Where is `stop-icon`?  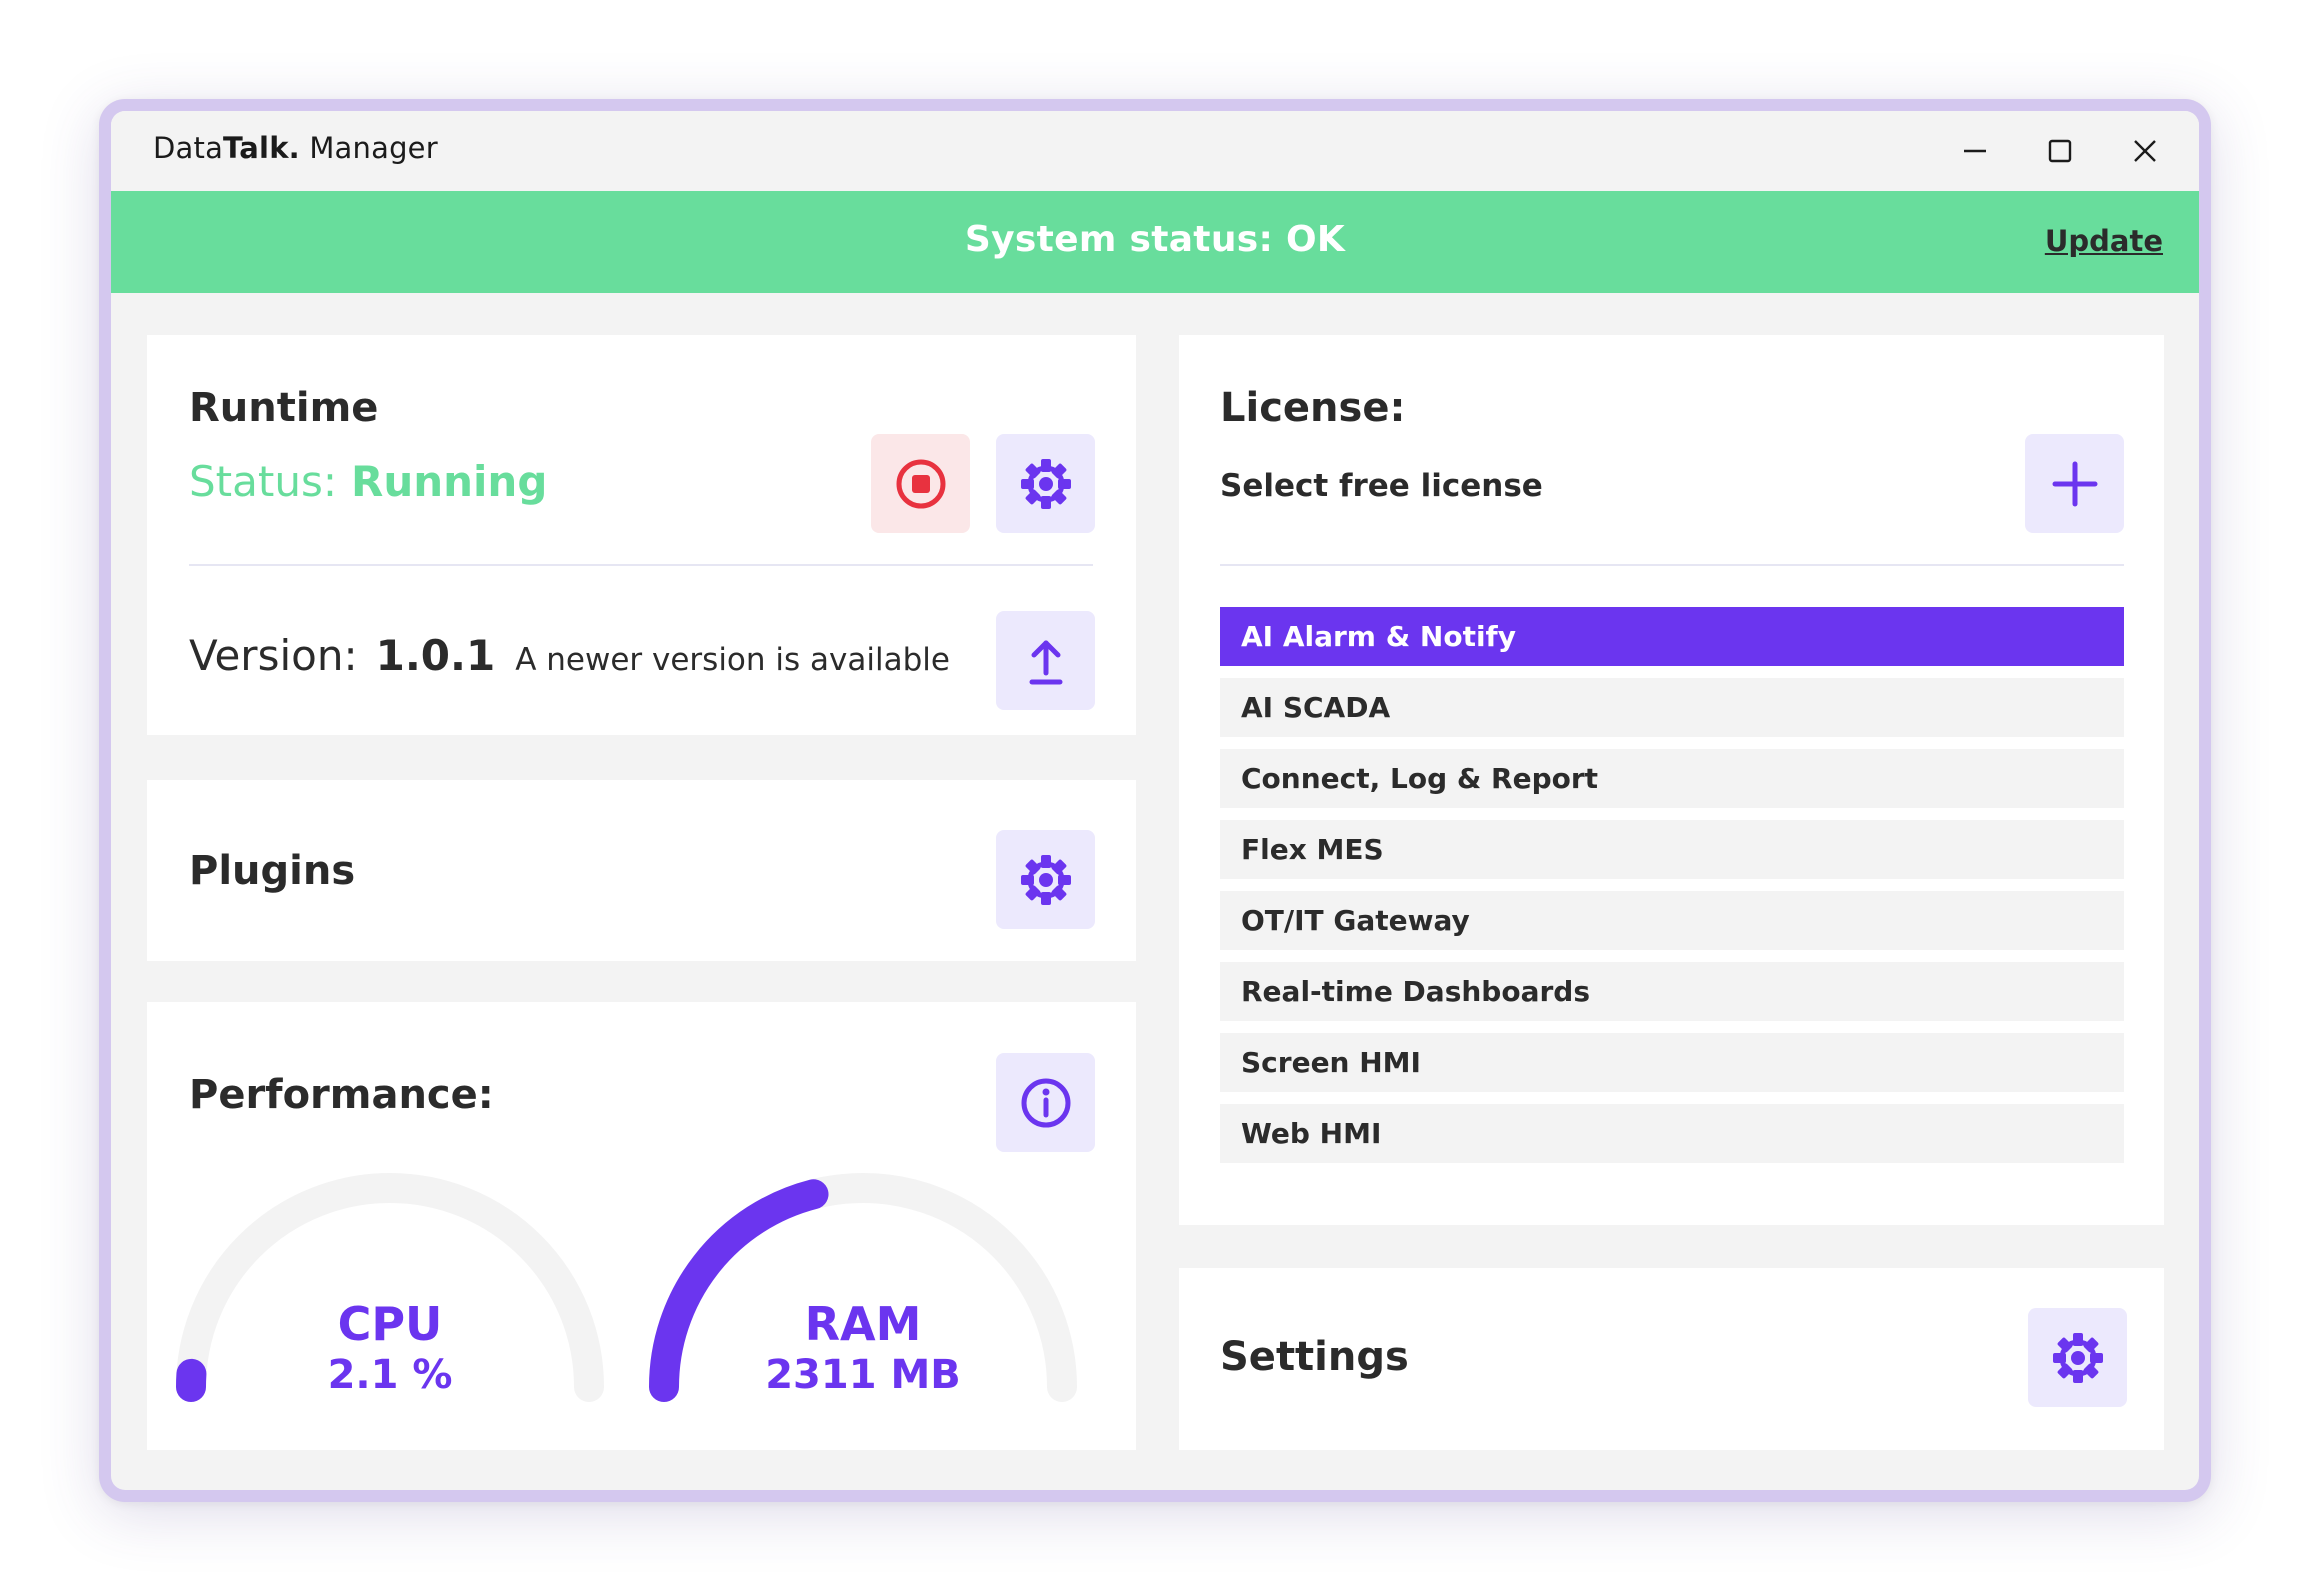 stop-icon is located at coordinates (920, 483).